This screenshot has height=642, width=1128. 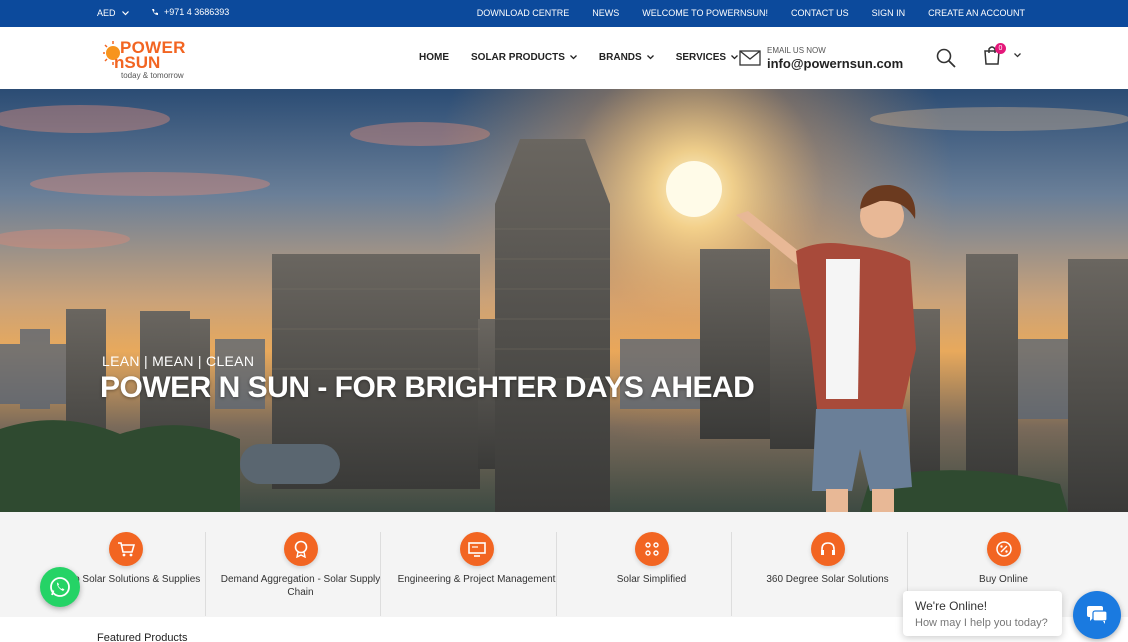 I want to click on service-label: Solar Simplified, so click(x=651, y=579).